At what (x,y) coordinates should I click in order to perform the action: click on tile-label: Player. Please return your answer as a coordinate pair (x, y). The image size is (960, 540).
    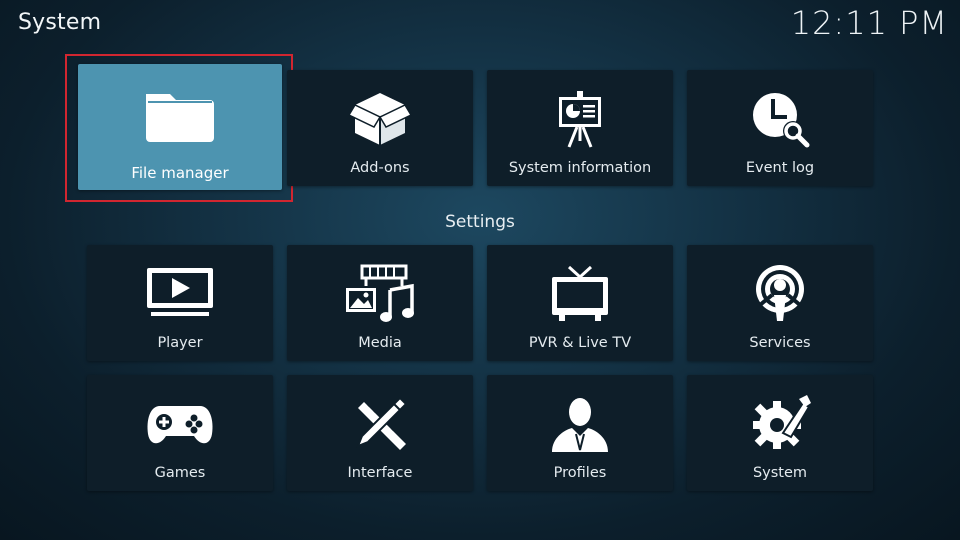
    Looking at the image, I should click on (180, 343).